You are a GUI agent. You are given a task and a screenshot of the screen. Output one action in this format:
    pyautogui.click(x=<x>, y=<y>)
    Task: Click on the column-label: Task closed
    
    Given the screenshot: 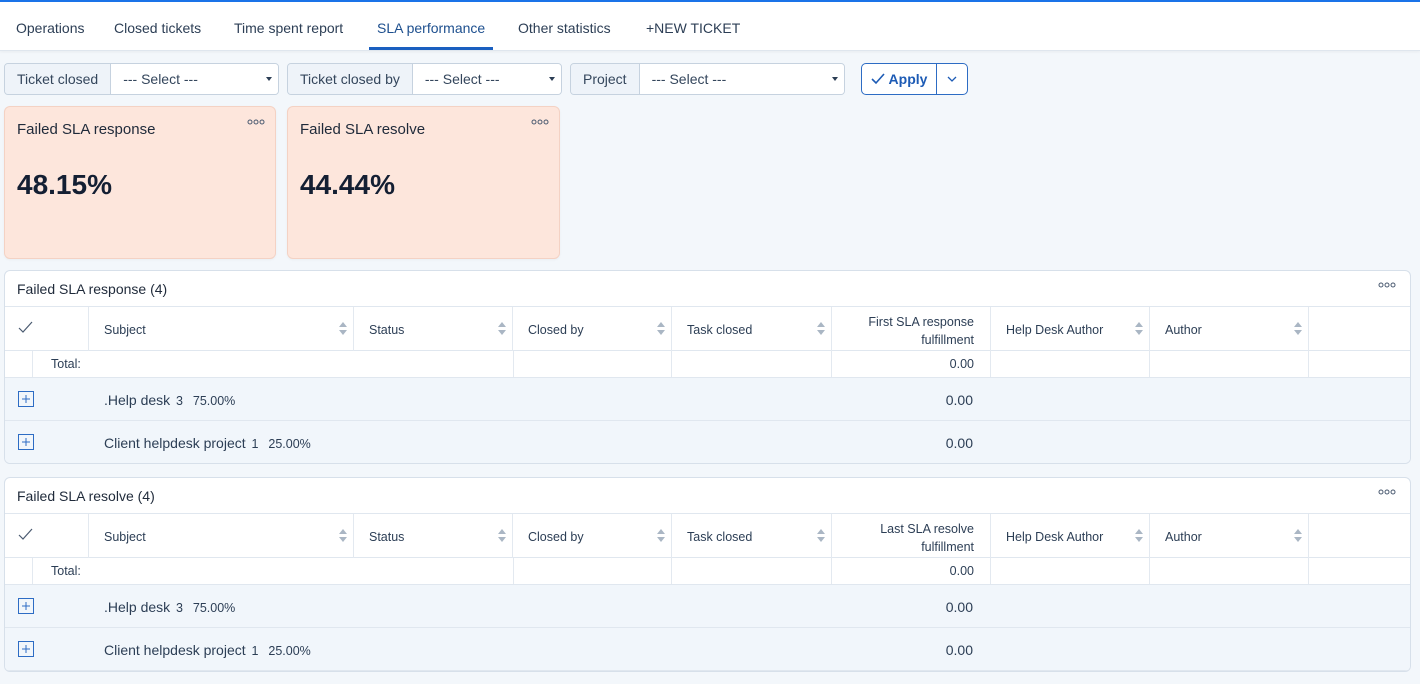 What is the action you would take?
    pyautogui.click(x=720, y=330)
    